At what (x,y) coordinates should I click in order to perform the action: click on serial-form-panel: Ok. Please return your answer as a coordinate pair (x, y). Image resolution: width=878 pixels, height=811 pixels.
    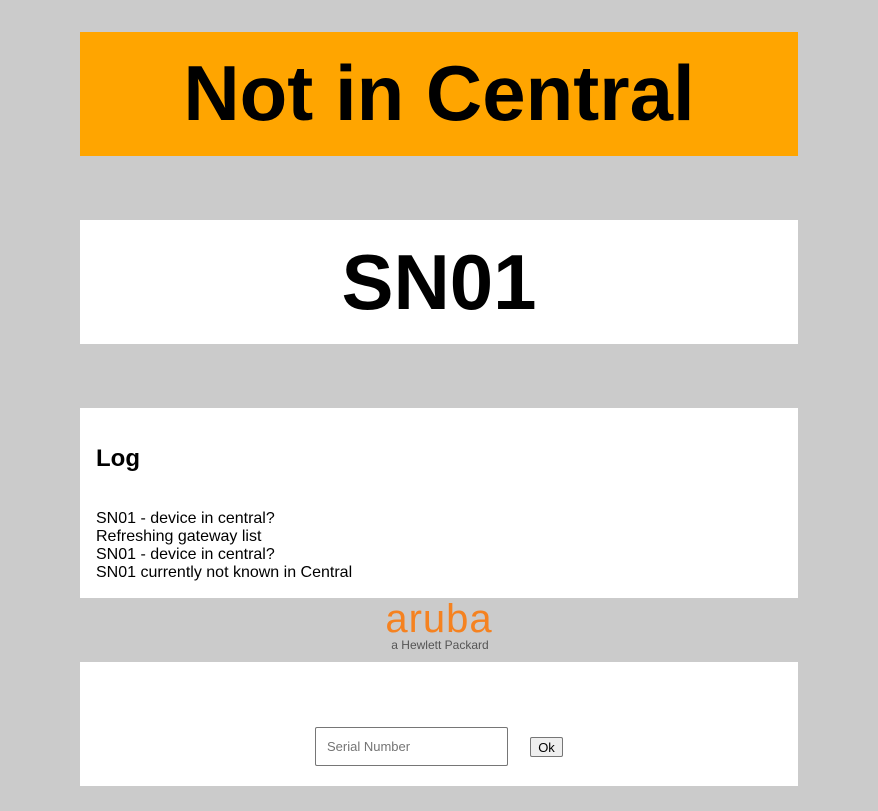
    Looking at the image, I should click on (439, 724).